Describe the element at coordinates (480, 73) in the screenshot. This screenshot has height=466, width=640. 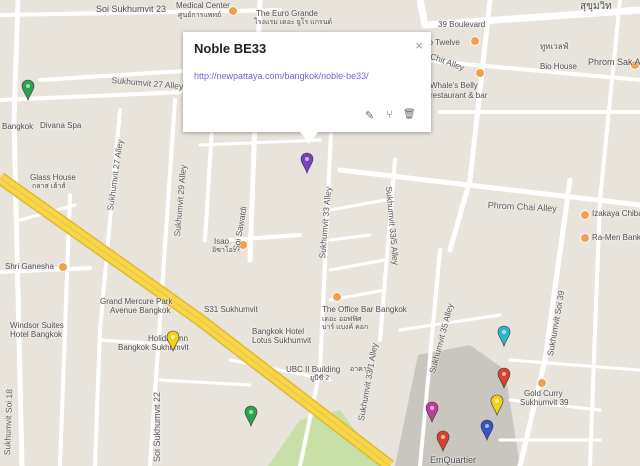
I see `poi-whale-icon` at that location.